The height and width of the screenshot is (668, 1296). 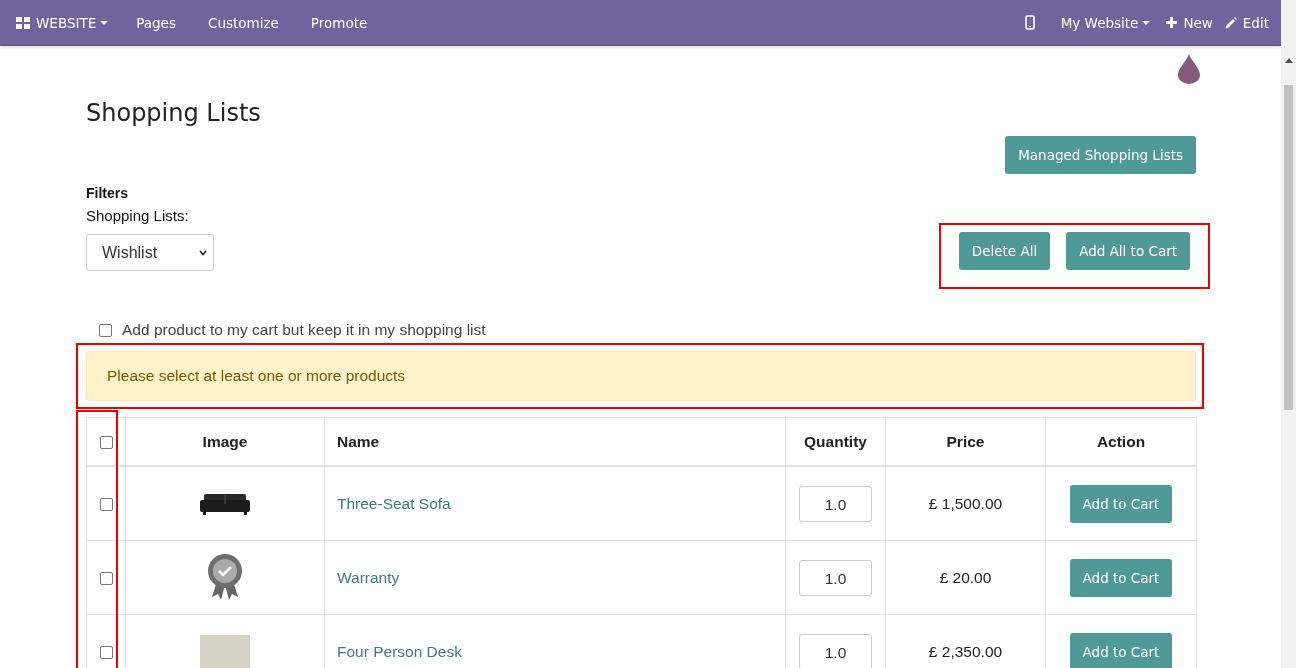 I want to click on bulk-action-button: Delete All, so click(x=1004, y=251).